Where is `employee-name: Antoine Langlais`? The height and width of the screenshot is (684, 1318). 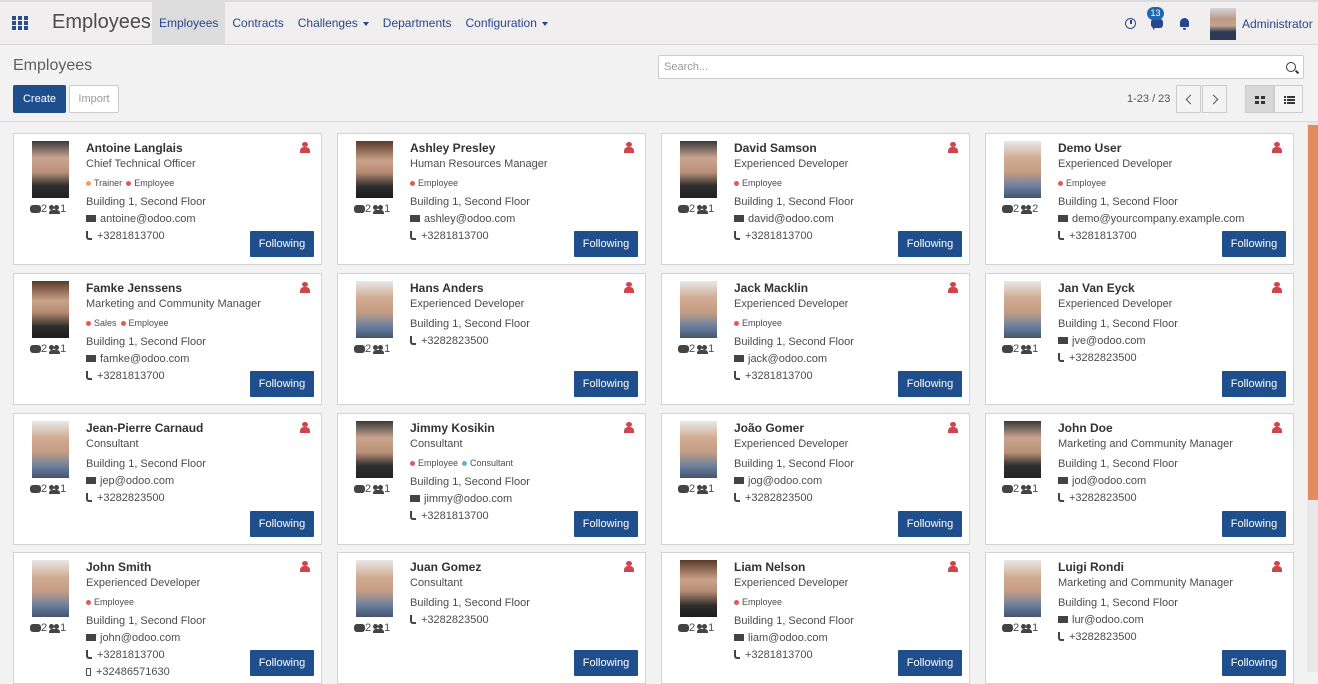
employee-name: Antoine Langlais is located at coordinates (134, 148).